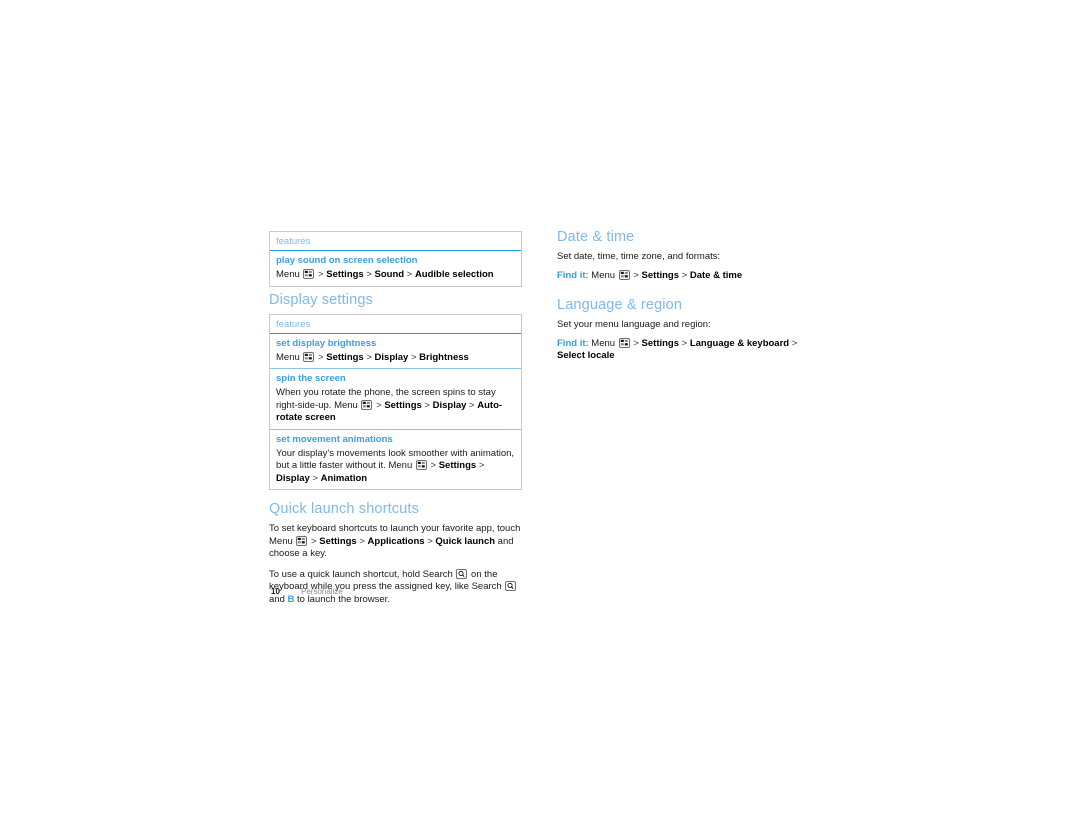 The image size is (1080, 834). What do you see at coordinates (639, 256) in the screenshot?
I see `section-intro-text: Set date, time, time zone, and formats:` at bounding box center [639, 256].